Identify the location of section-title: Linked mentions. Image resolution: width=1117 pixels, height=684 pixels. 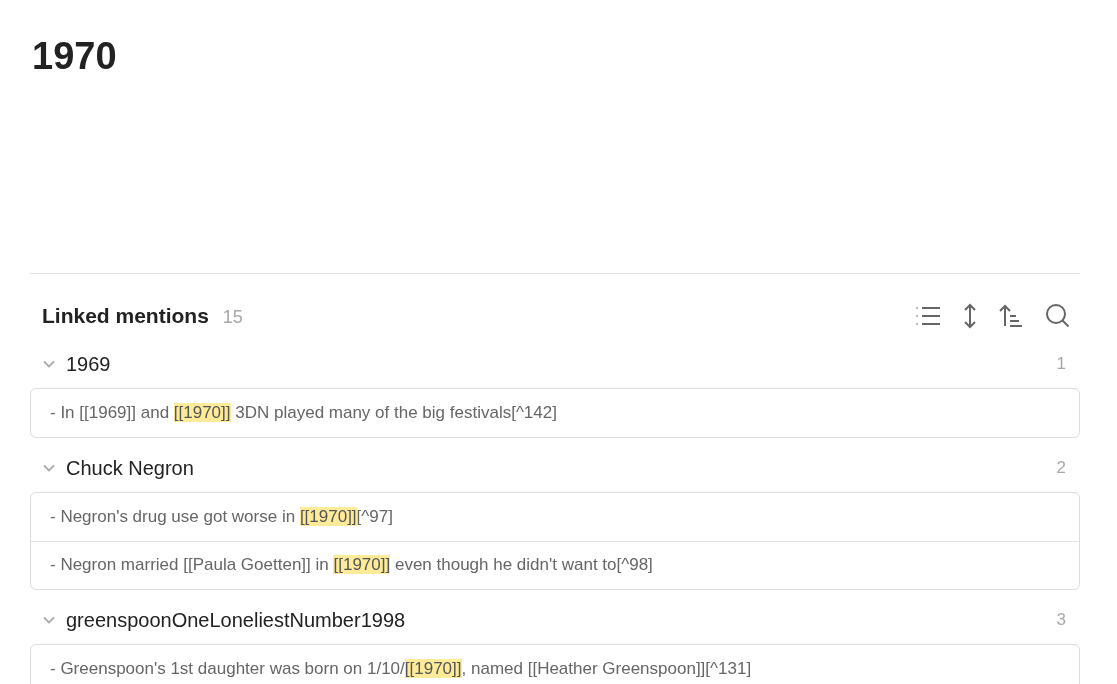
(125, 316).